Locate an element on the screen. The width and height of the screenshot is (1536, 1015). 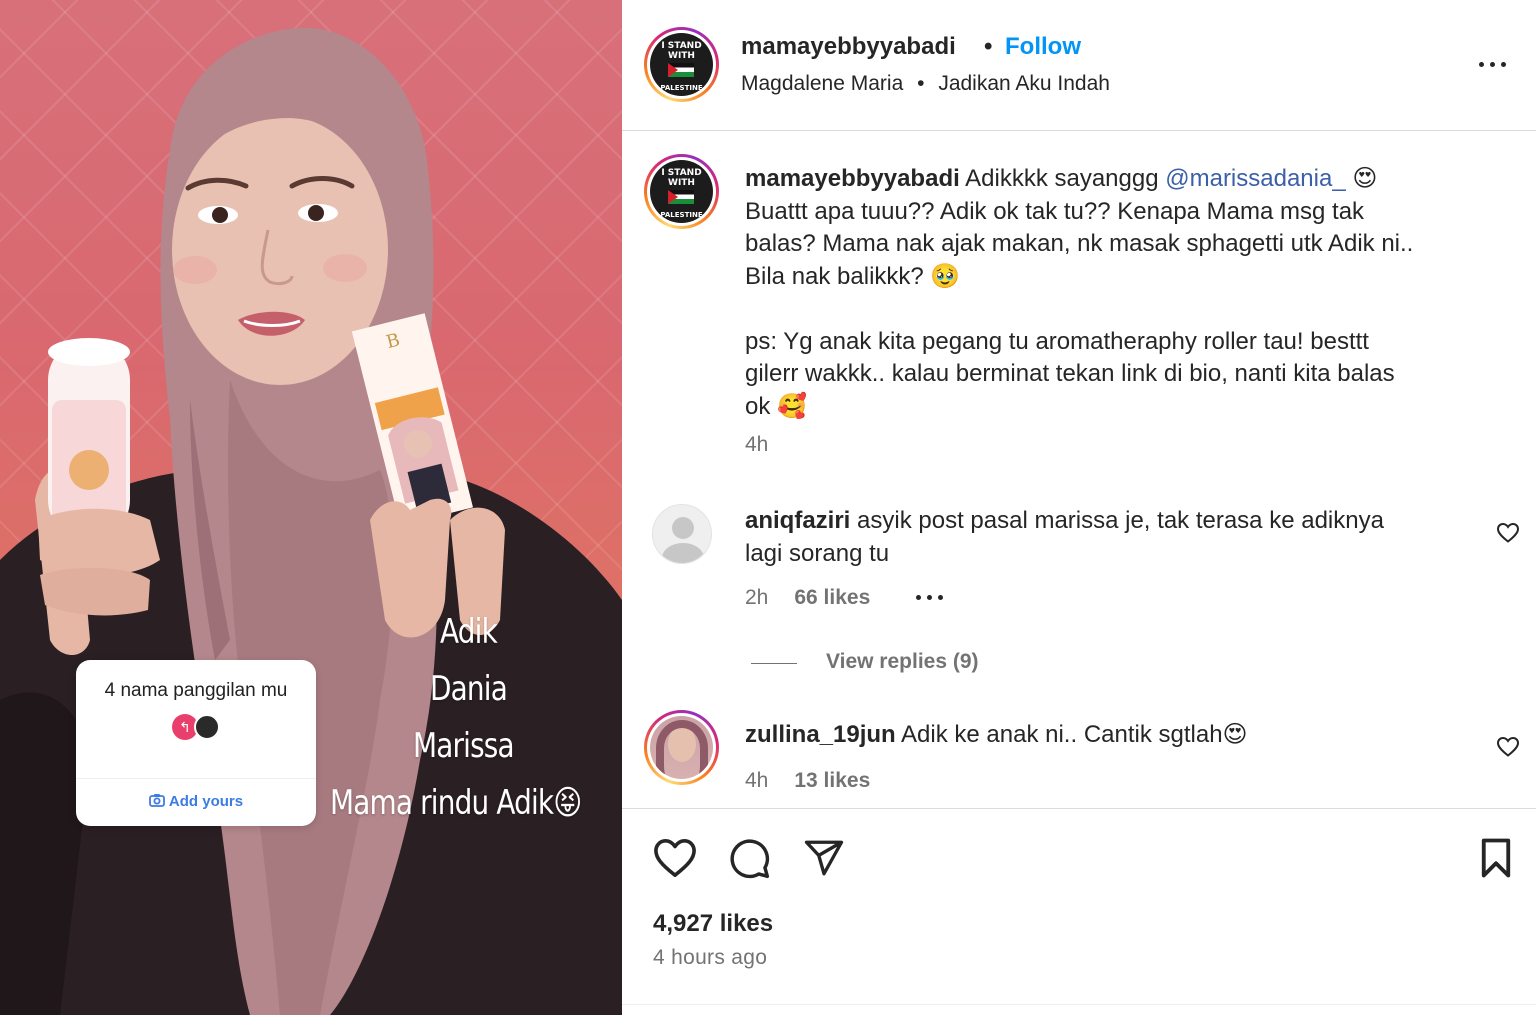
comment-more-icon is located at coordinates (931, 598).